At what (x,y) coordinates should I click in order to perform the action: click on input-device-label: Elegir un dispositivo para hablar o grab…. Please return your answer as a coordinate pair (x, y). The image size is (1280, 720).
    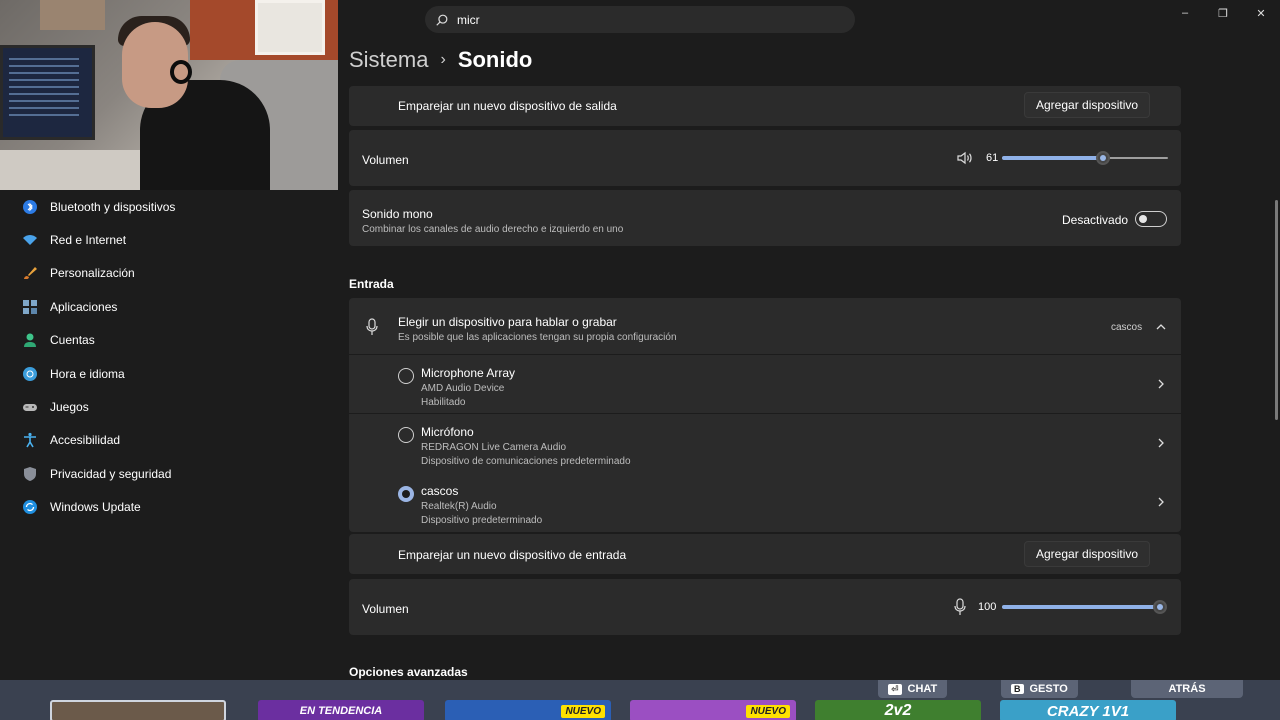
    Looking at the image, I should click on (507, 322).